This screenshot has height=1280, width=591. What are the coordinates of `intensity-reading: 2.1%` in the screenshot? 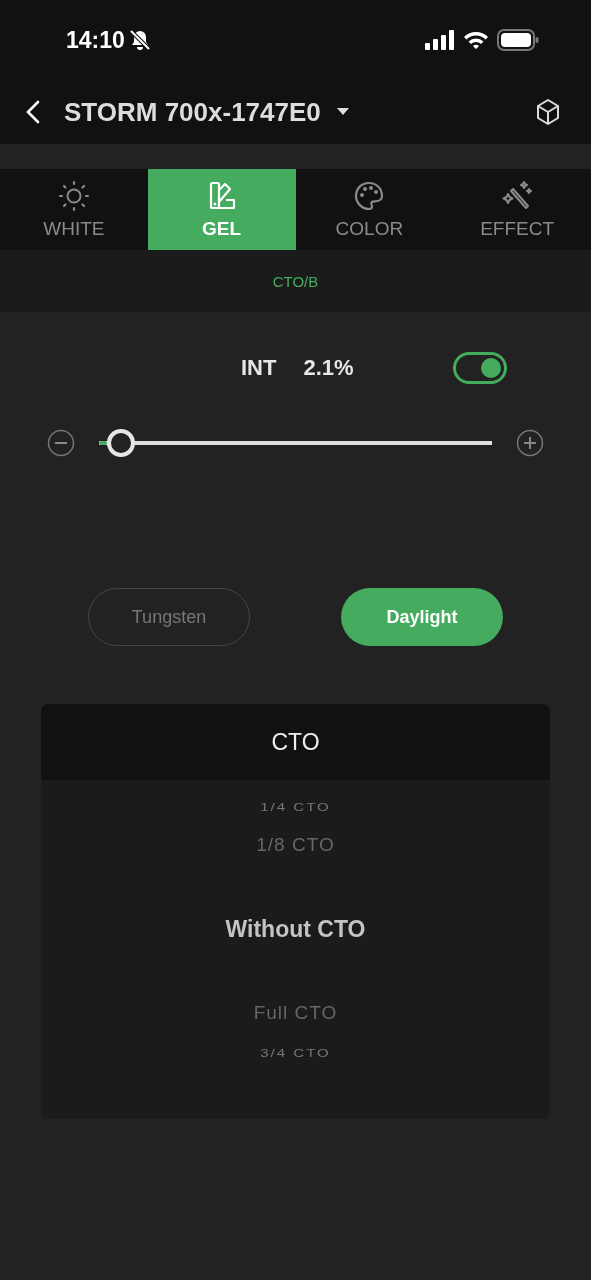 It's located at (328, 368).